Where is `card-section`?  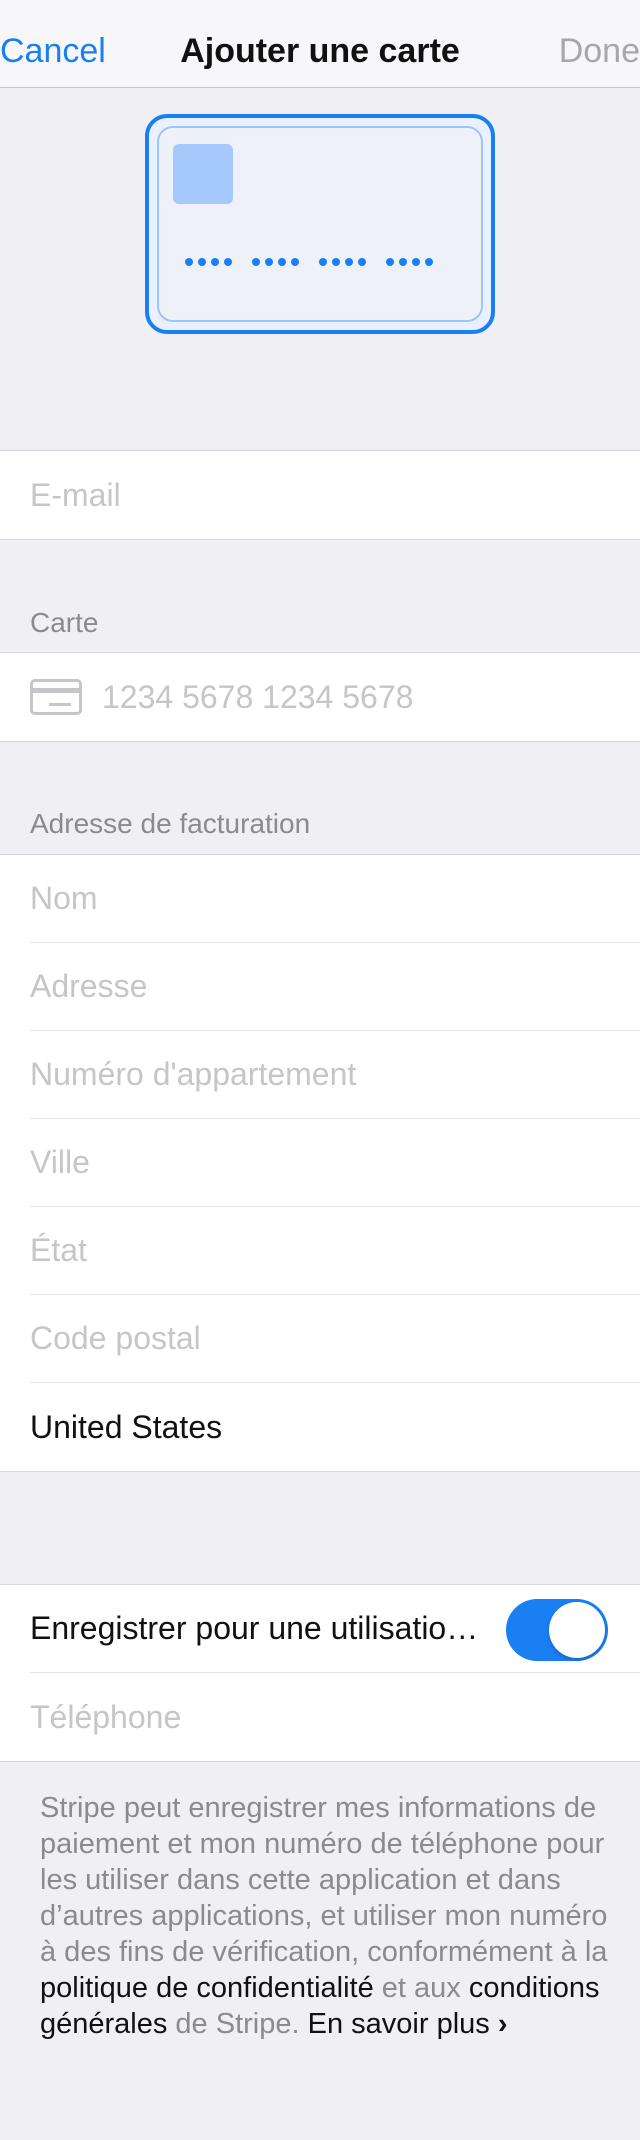
card-section is located at coordinates (320, 697).